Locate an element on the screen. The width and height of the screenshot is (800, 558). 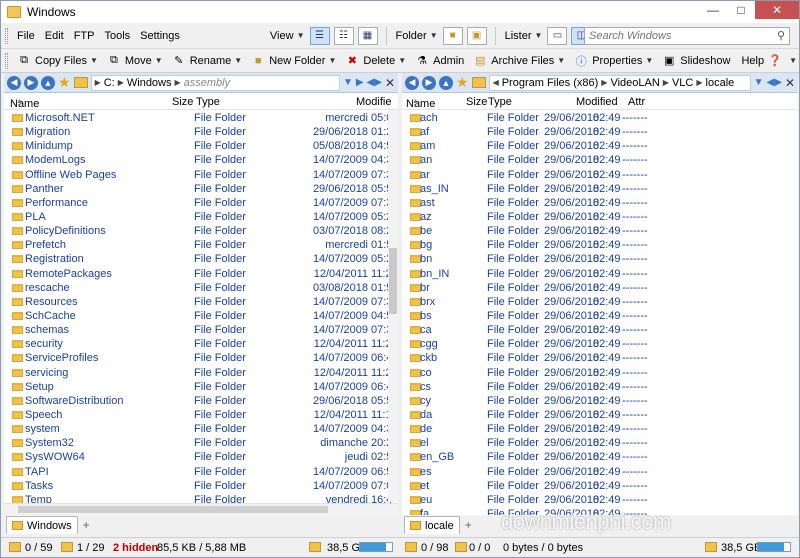
back-arrow-icon: ◀ is located at coordinates (14, 82).